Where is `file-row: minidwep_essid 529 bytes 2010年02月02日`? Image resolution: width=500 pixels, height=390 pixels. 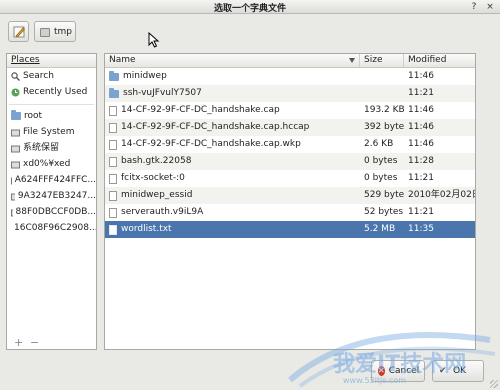
file-row: minidwep_essid 529 bytes 2010年02月02日 is located at coordinates (290, 195).